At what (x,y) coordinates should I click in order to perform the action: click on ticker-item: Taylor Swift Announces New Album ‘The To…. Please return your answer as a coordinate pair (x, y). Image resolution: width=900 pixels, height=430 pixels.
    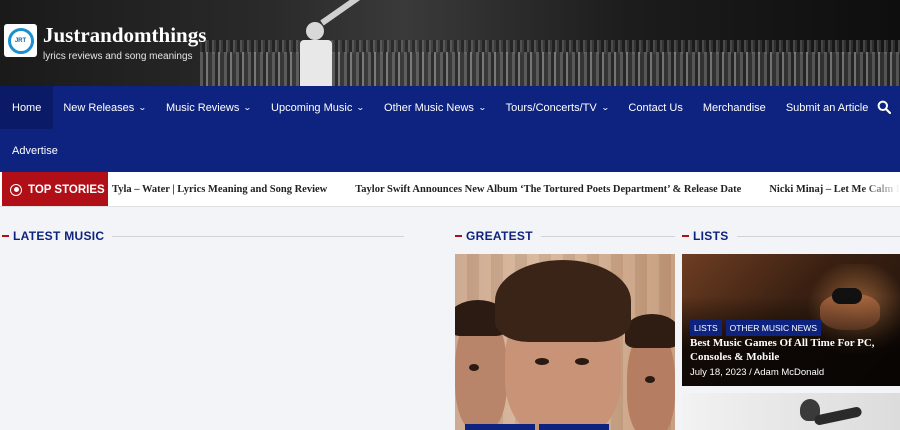
    Looking at the image, I should click on (548, 189).